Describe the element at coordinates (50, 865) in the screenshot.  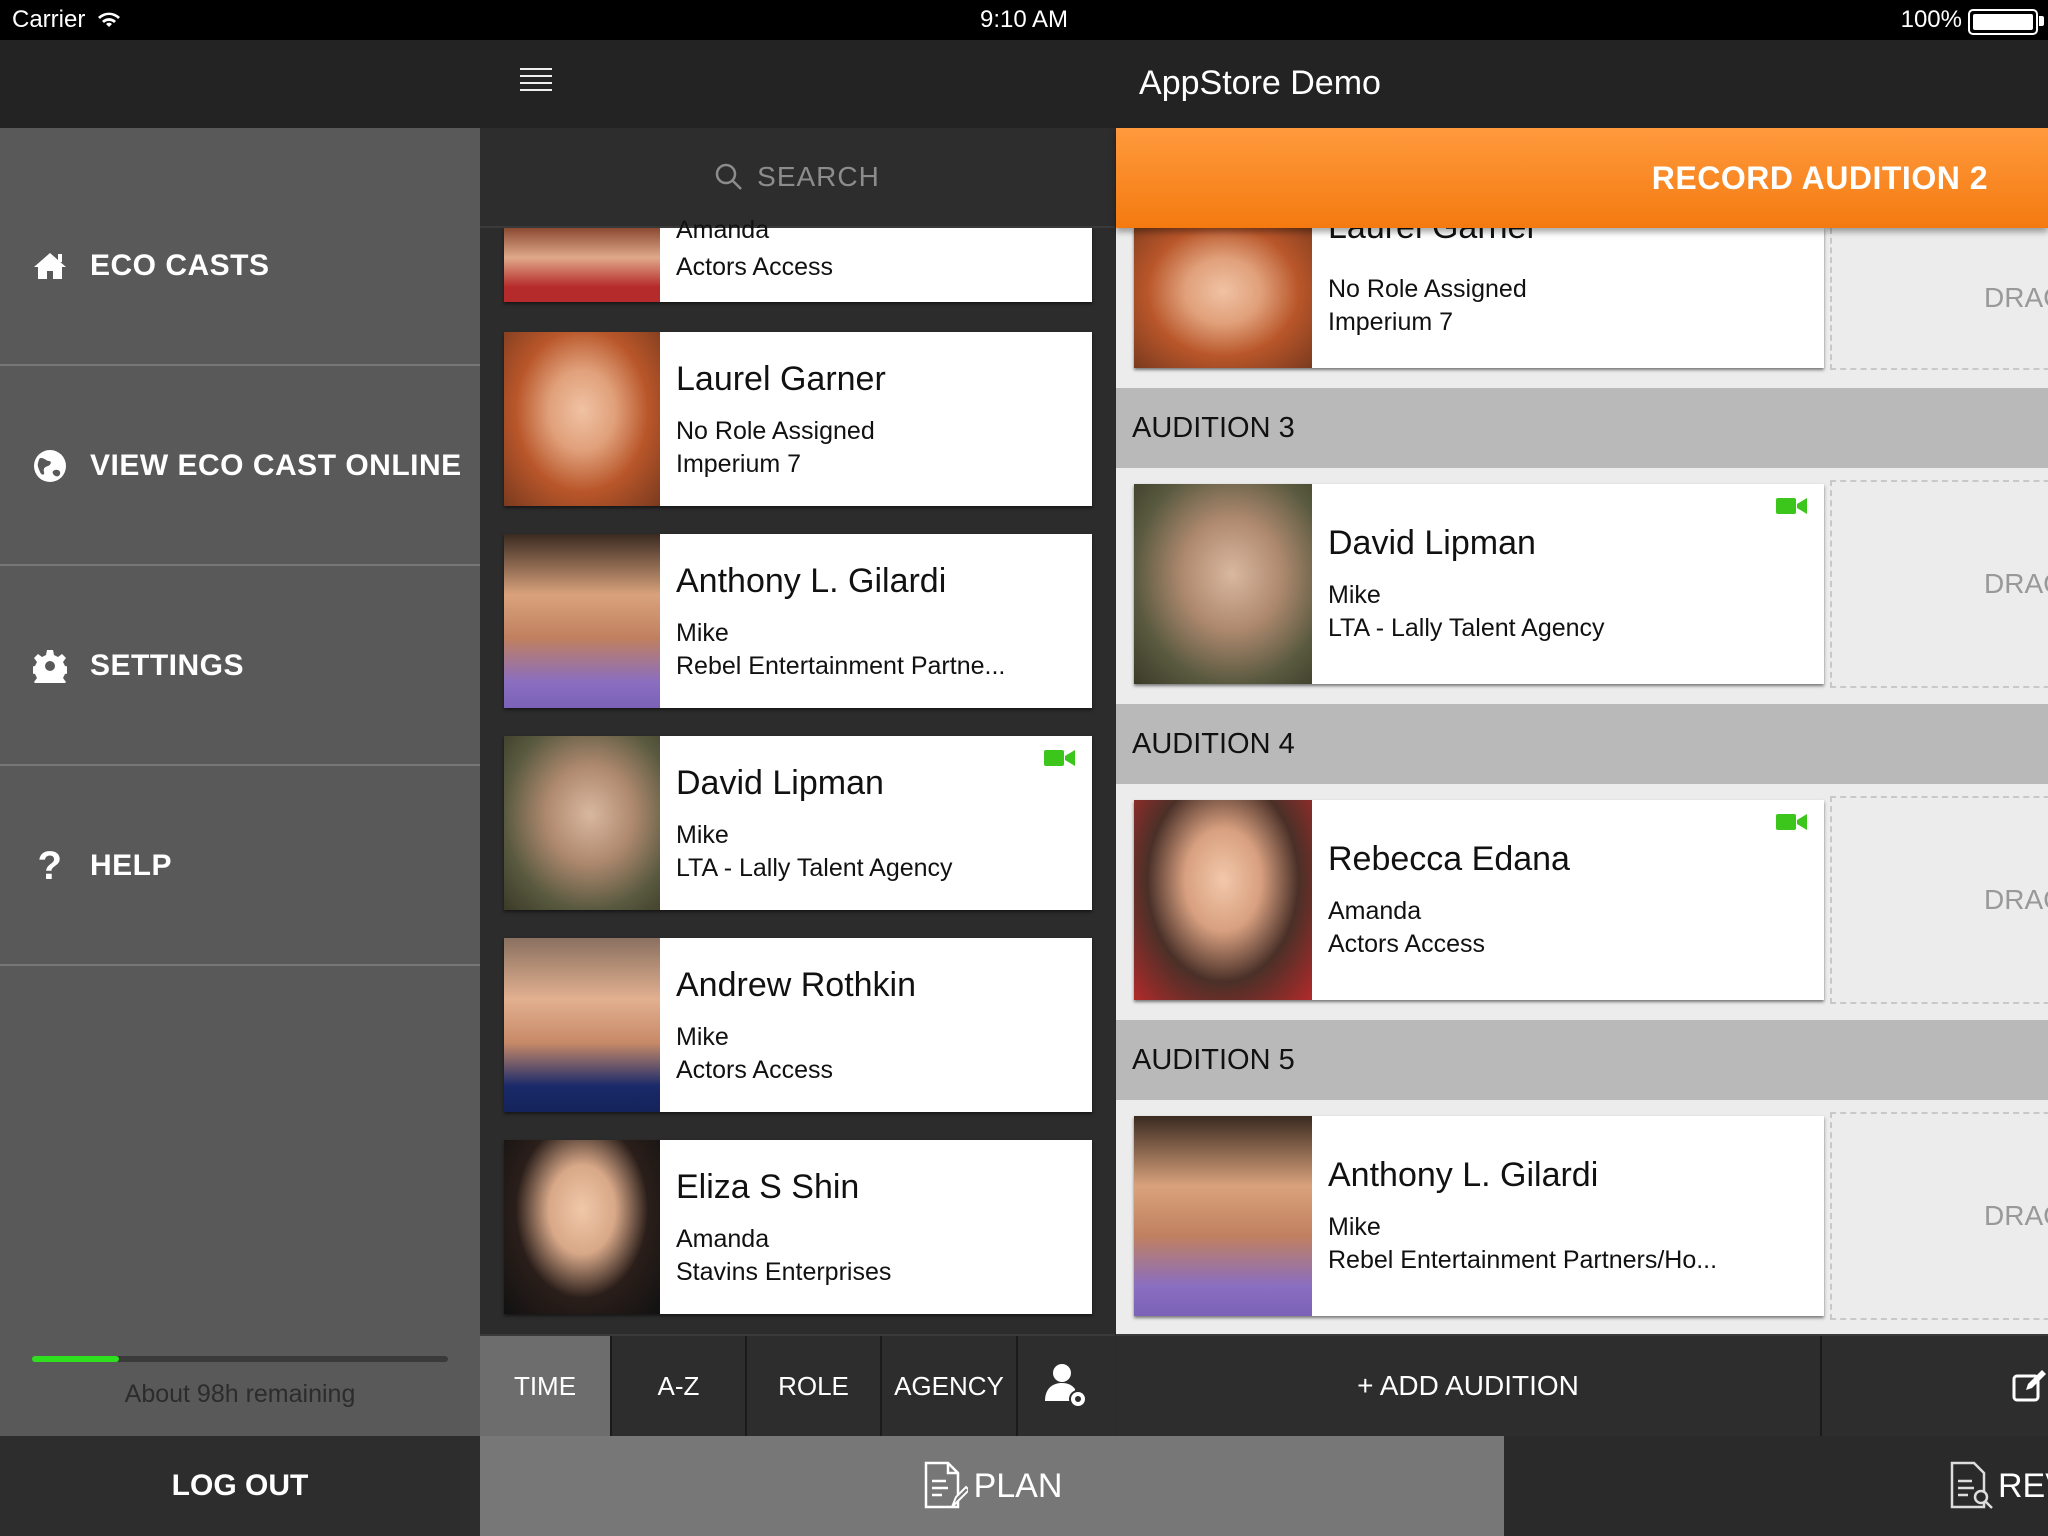
I see `question-icon: ?` at that location.